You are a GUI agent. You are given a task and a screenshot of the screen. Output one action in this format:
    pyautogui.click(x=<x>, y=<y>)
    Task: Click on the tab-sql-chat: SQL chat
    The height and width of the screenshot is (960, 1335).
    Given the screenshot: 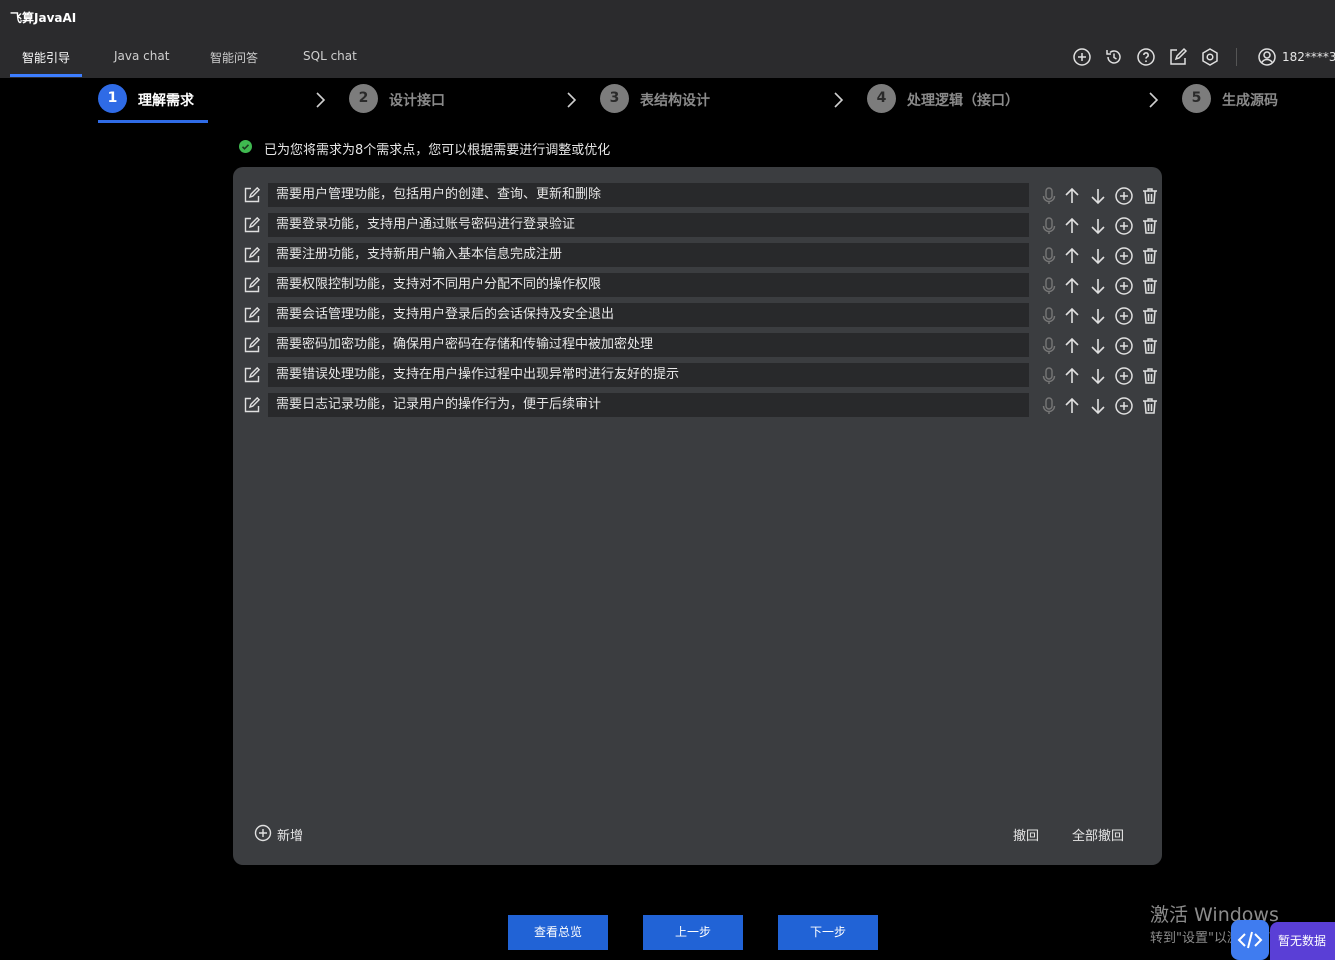 What is the action you would take?
    pyautogui.click(x=330, y=56)
    